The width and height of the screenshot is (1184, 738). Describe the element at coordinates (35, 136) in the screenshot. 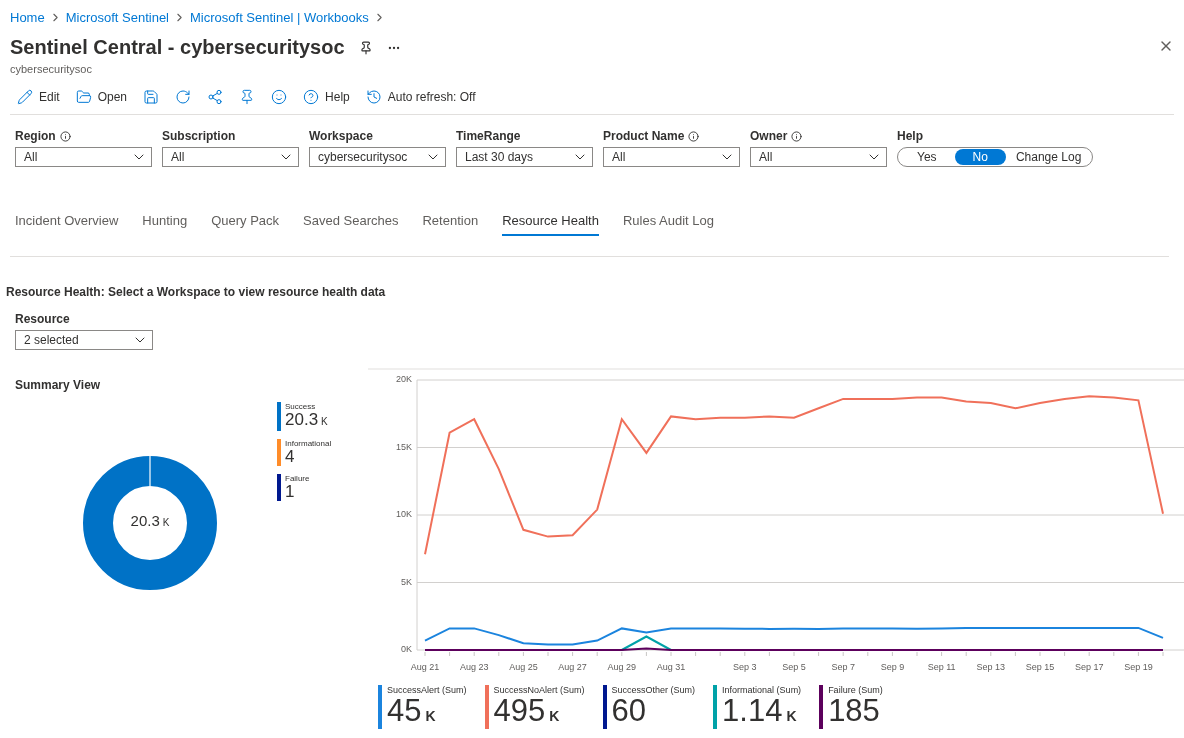

I see `parameter-label: Region` at that location.